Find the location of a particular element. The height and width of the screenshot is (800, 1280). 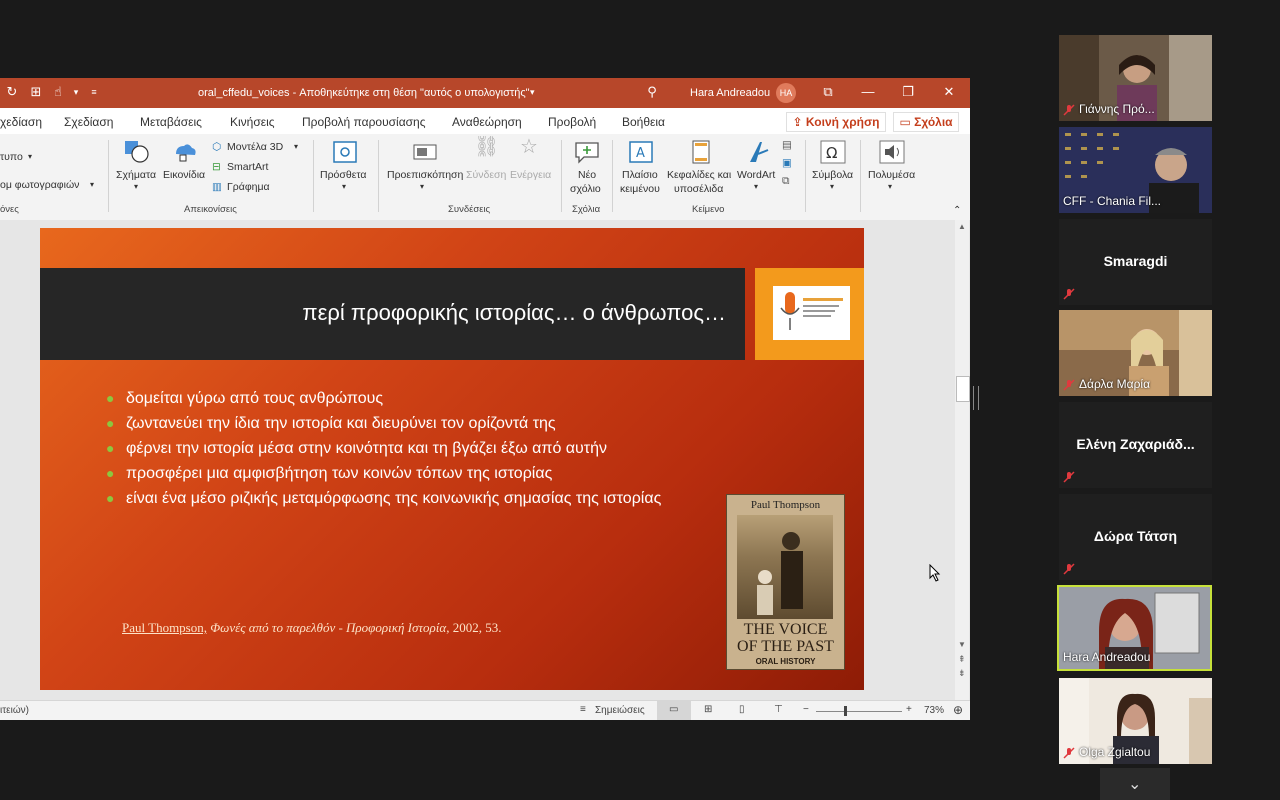

collapse-ribbon-icon: ⌃ is located at coordinates (957, 211).